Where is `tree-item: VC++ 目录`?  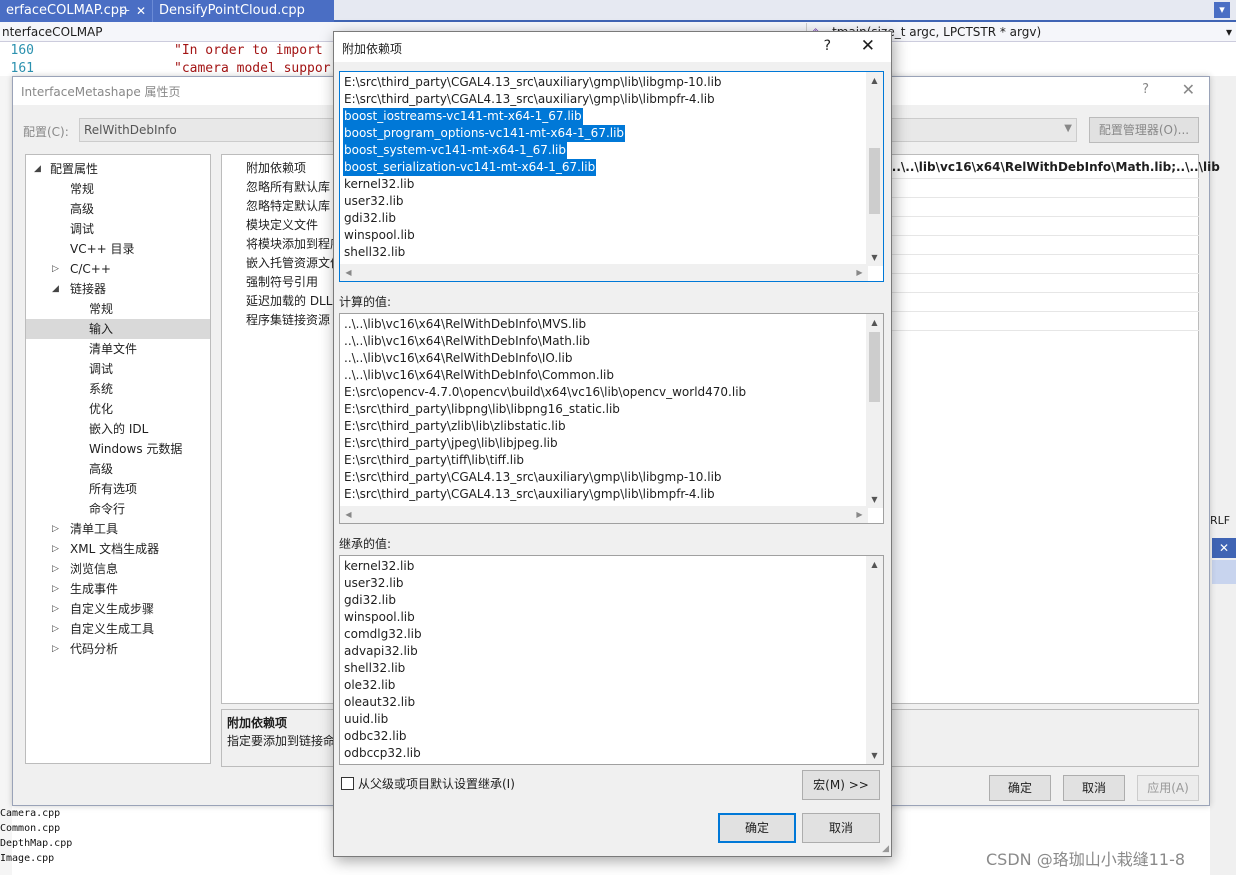
tree-item: VC++ 目录 is located at coordinates (118, 249).